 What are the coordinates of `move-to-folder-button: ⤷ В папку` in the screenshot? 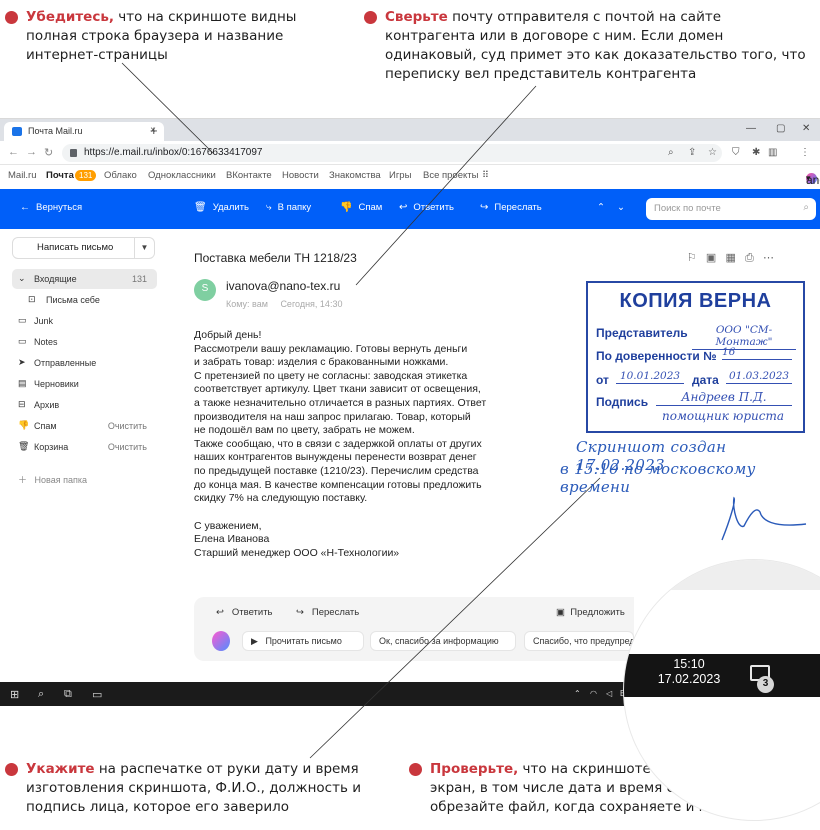 It's located at (288, 207).